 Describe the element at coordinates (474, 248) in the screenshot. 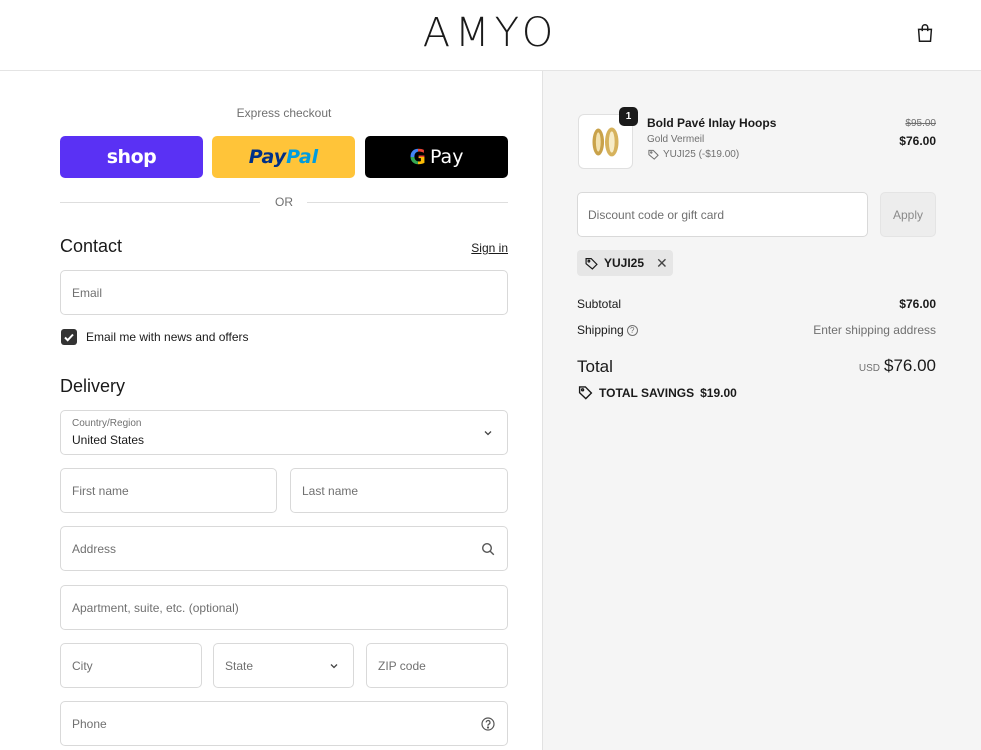

I see `sign-in-link: Sign in` at that location.